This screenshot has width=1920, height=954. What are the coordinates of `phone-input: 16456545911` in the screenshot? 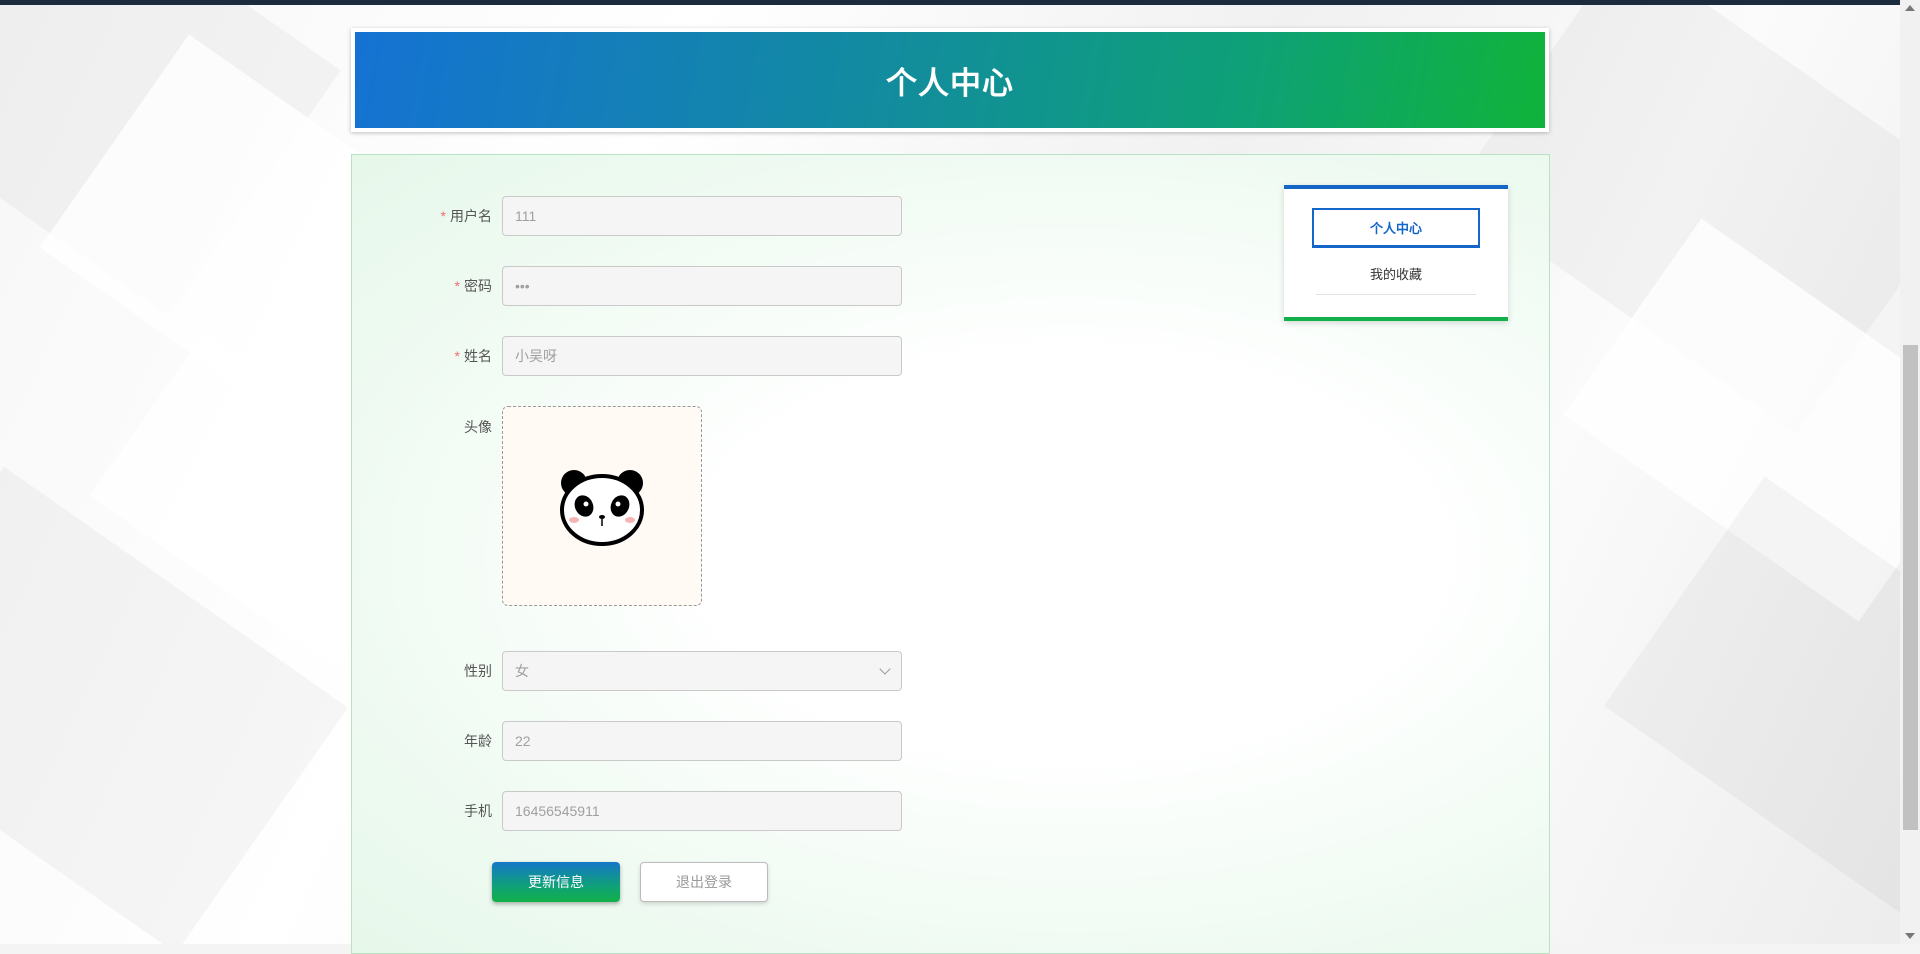 It's located at (702, 811).